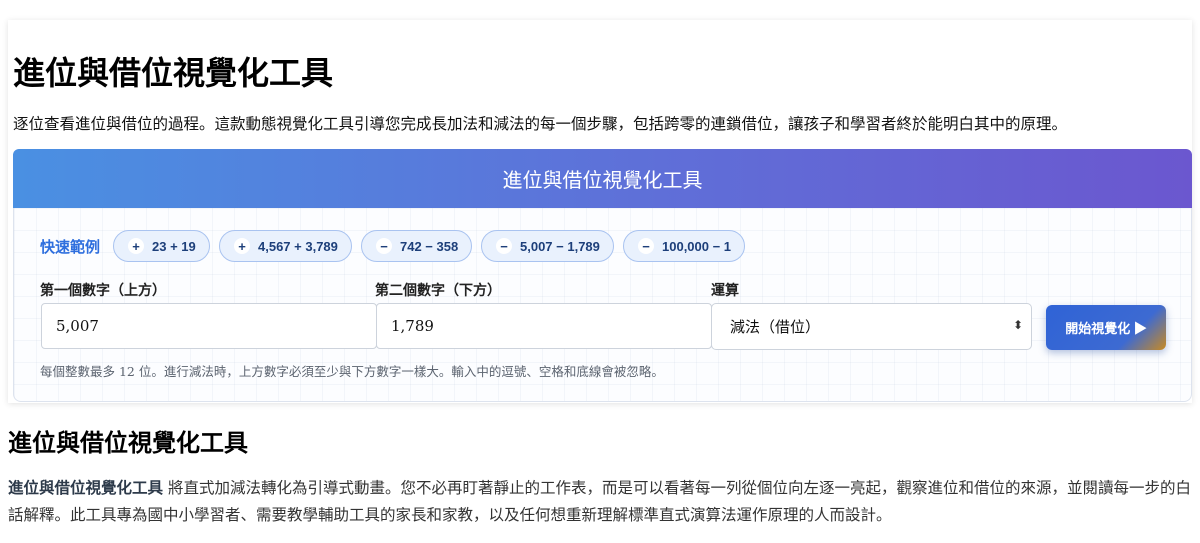 The width and height of the screenshot is (1200, 543). I want to click on banner-title: 進位與借位視覺化工具, so click(602, 180).